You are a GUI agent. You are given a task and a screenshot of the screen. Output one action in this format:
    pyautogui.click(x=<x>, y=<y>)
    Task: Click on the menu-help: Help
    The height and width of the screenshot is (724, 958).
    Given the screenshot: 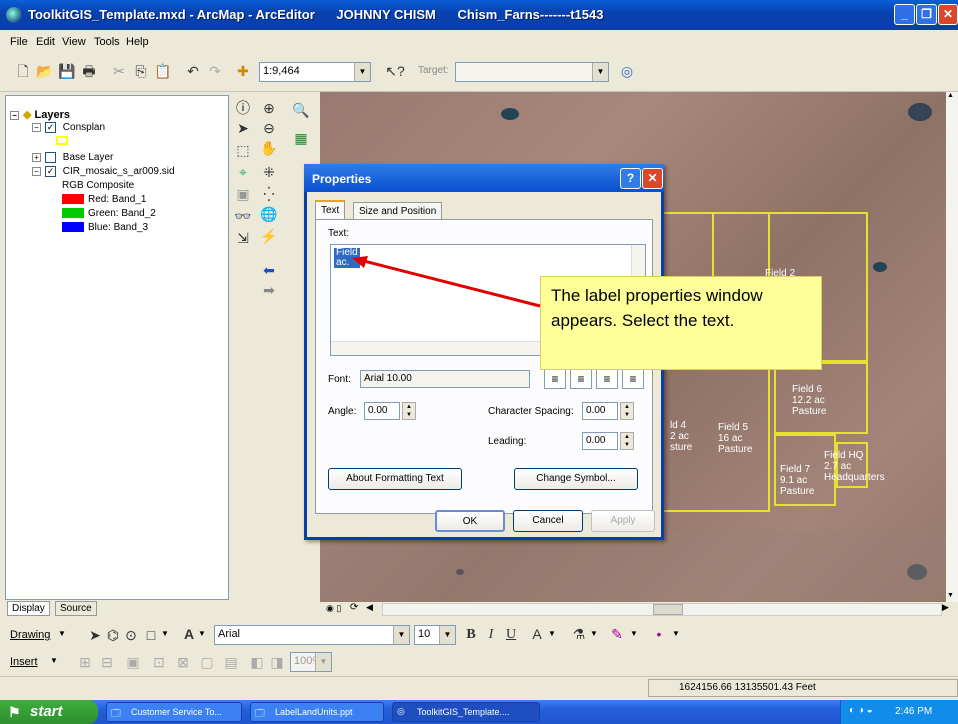 What is the action you would take?
    pyautogui.click(x=137, y=42)
    